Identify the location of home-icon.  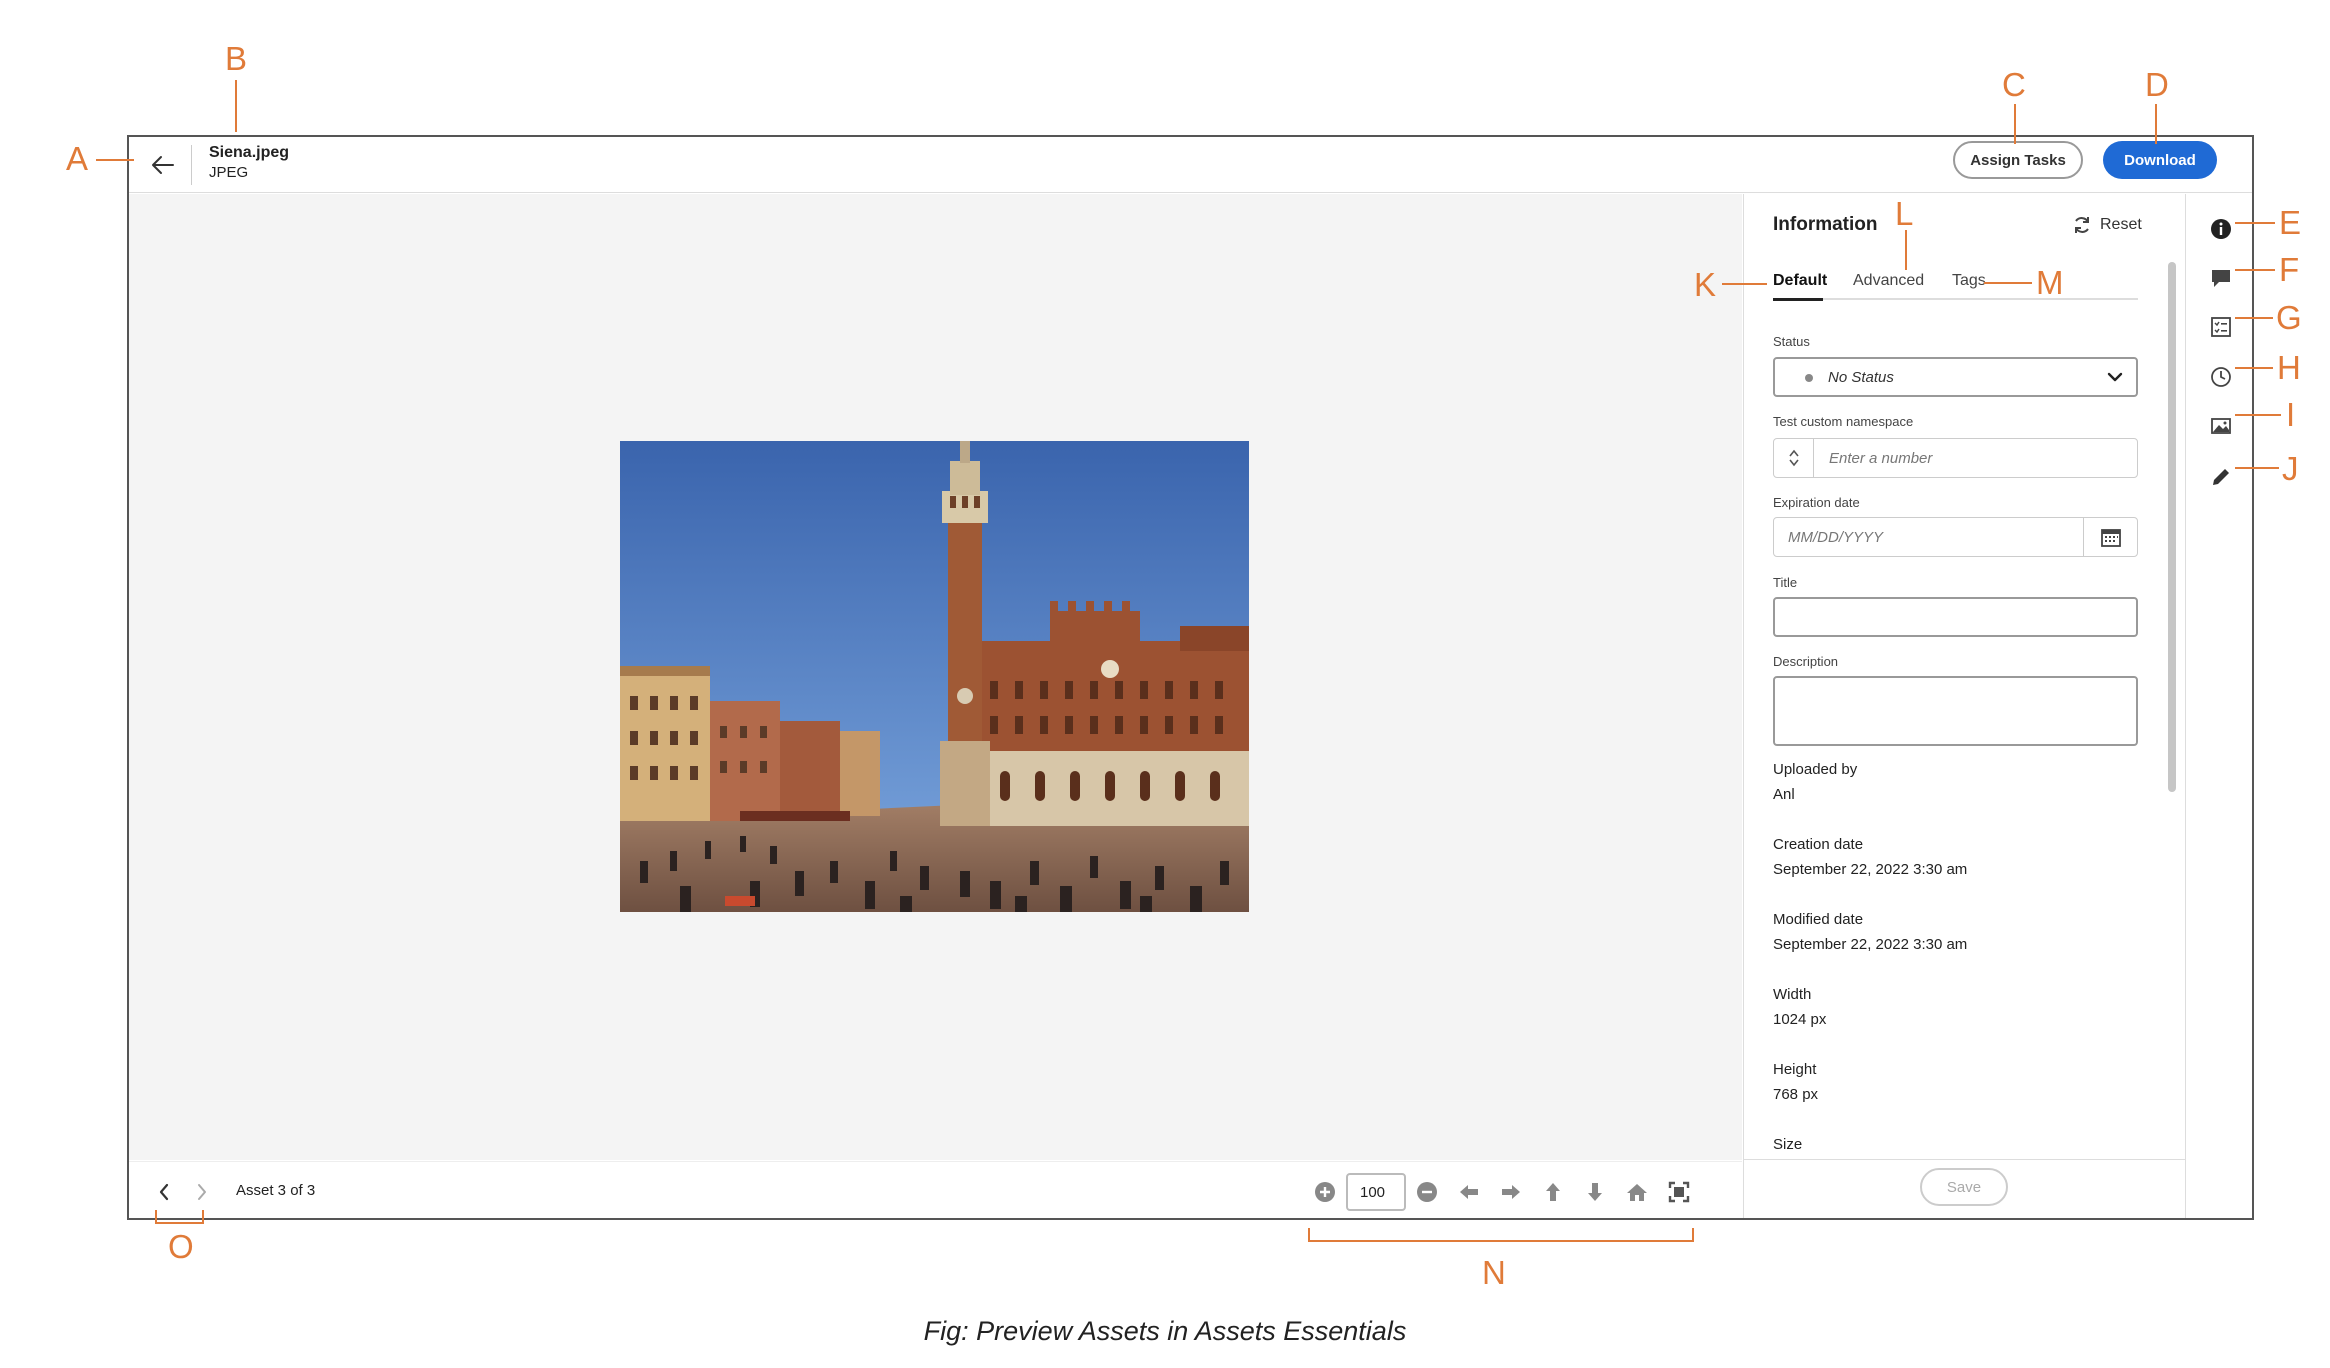
(1637, 1192).